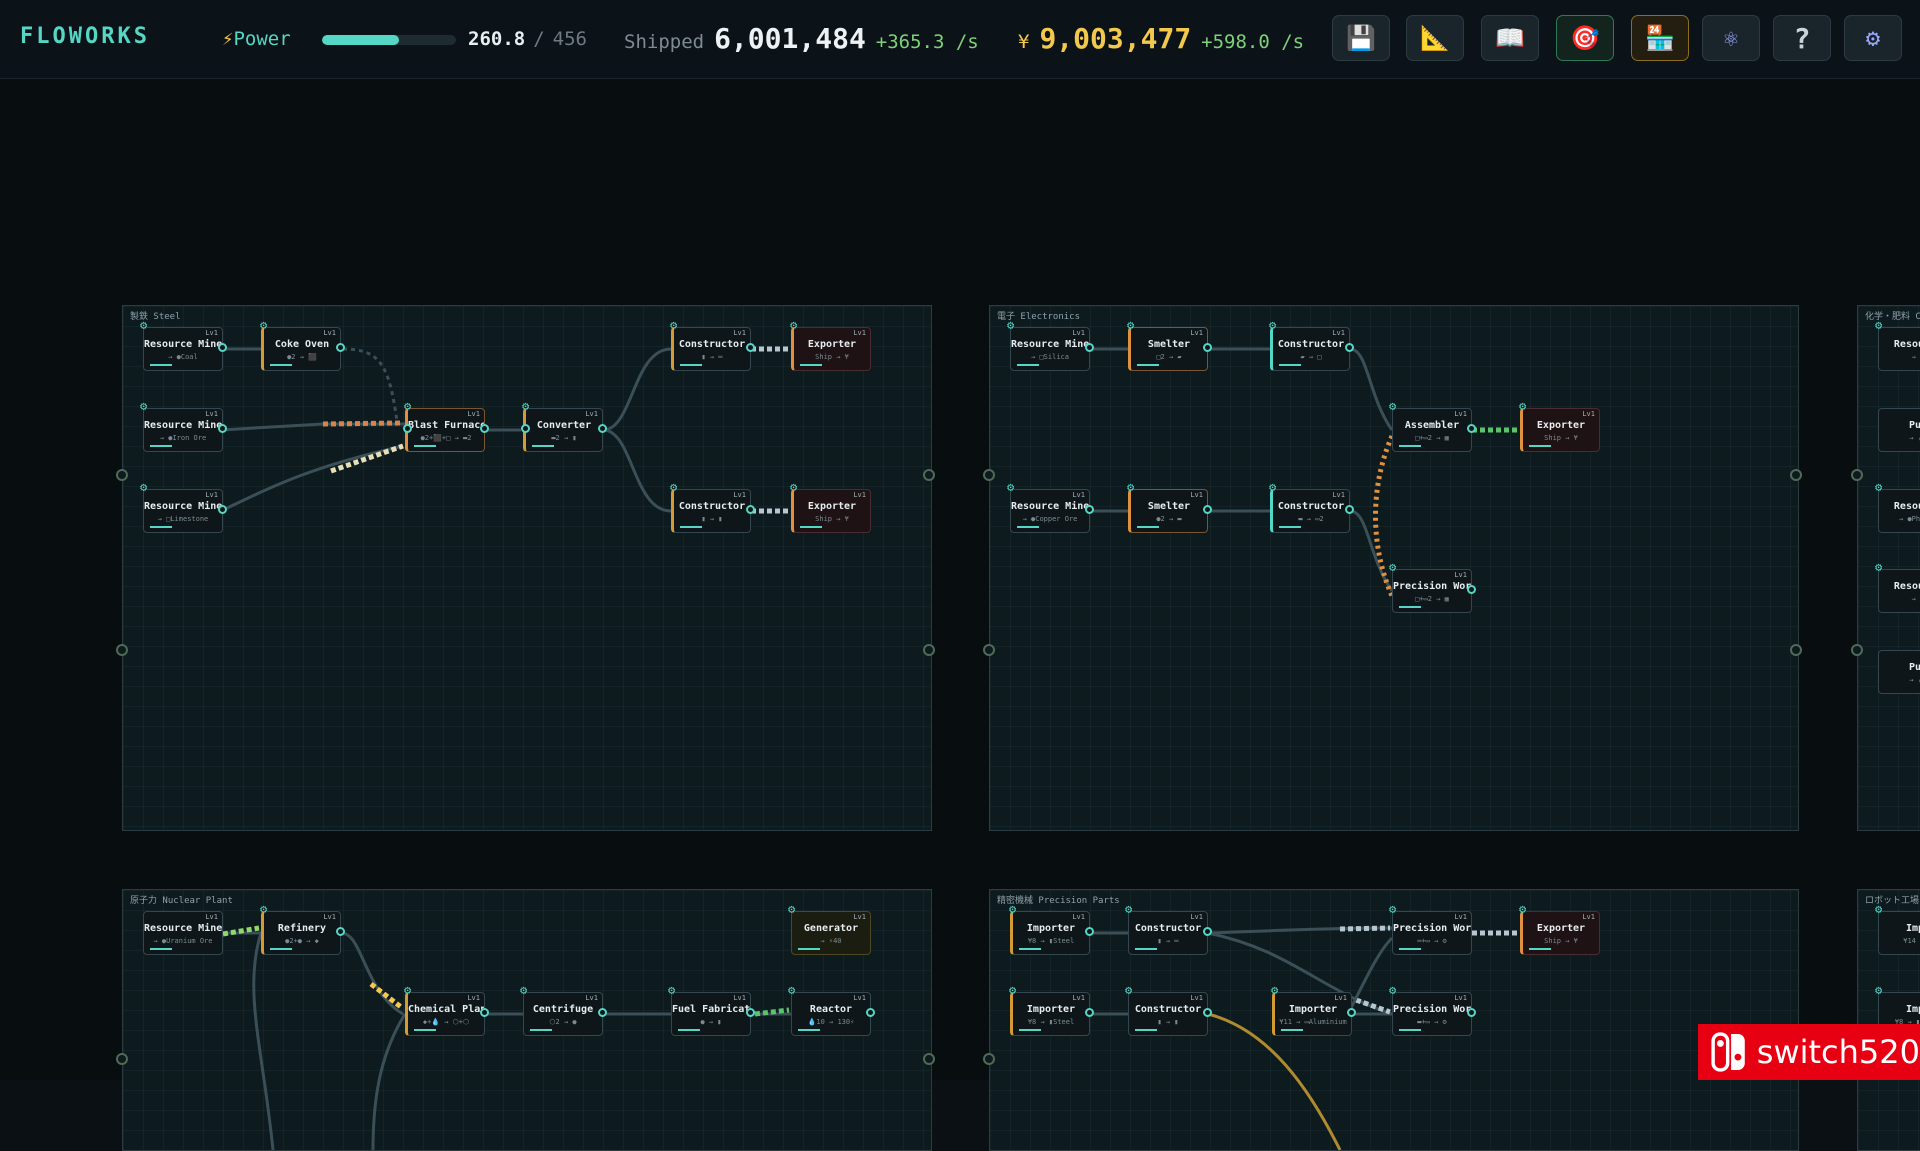 This screenshot has width=1920, height=1151. What do you see at coordinates (1888, 1020) in the screenshot?
I see `region-robot-factory: ロボット工場 ⚙ Impo ¥14 → ⊕ ⚙ Impo ¥8 → ▮Steel` at bounding box center [1888, 1020].